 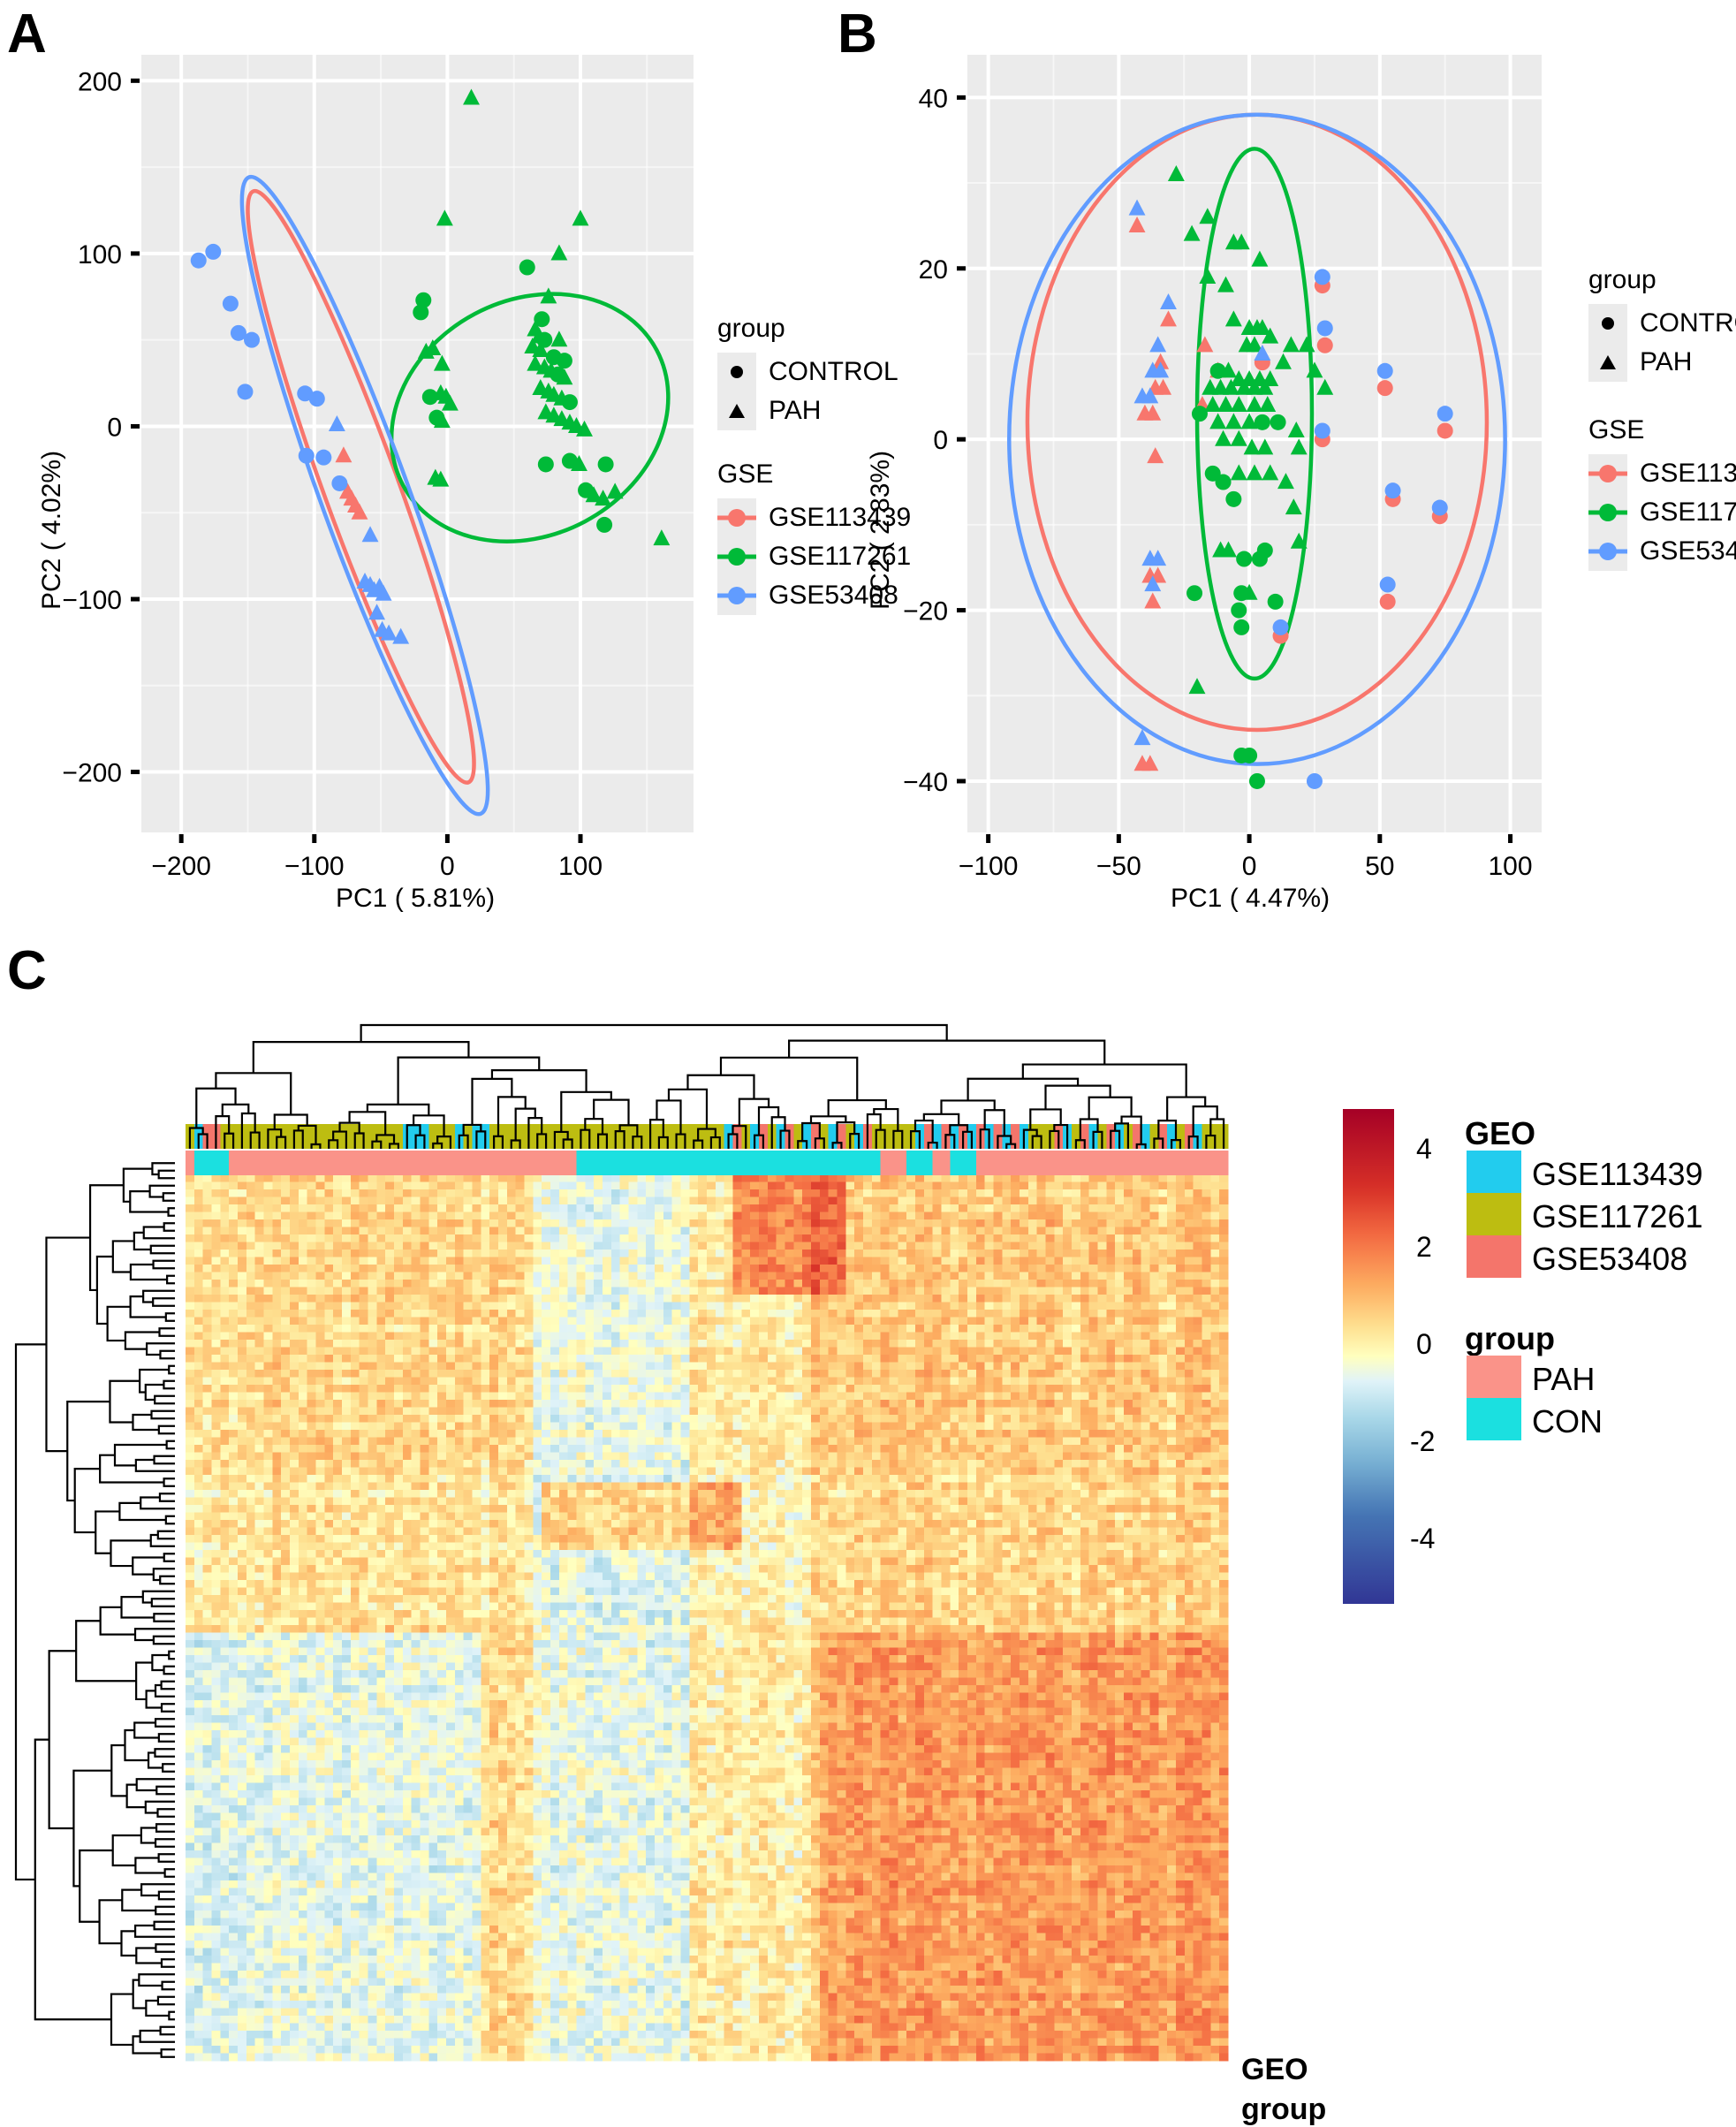 What do you see at coordinates (1494, 1214) in the screenshot?
I see `geo-swatch-gse117261` at bounding box center [1494, 1214].